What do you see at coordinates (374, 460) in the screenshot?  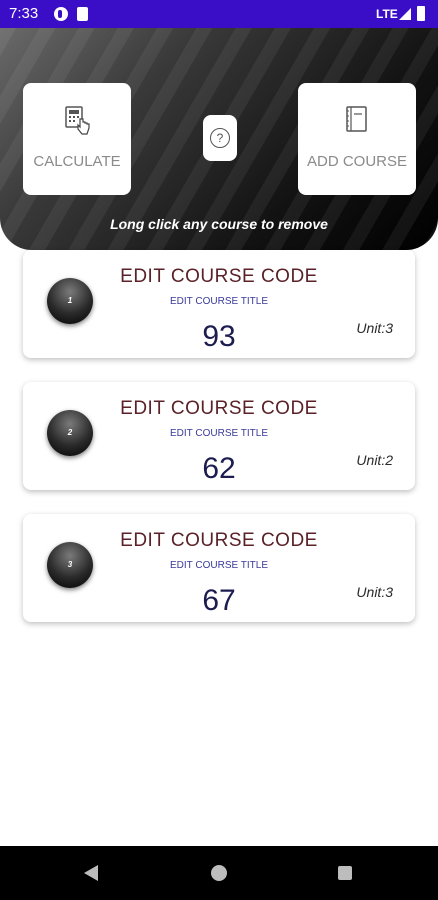 I see `course-unit: Unit:2` at bounding box center [374, 460].